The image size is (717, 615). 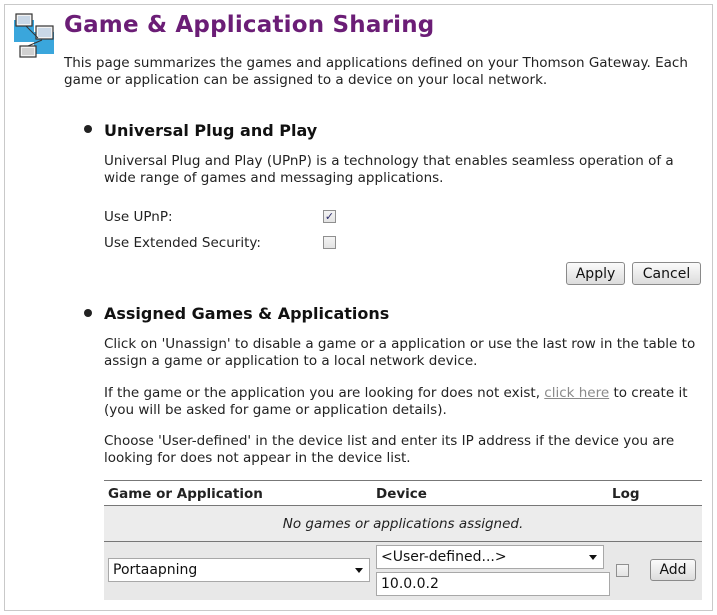 I want to click on table-empty-row: No games or applications assigned., so click(x=403, y=524).